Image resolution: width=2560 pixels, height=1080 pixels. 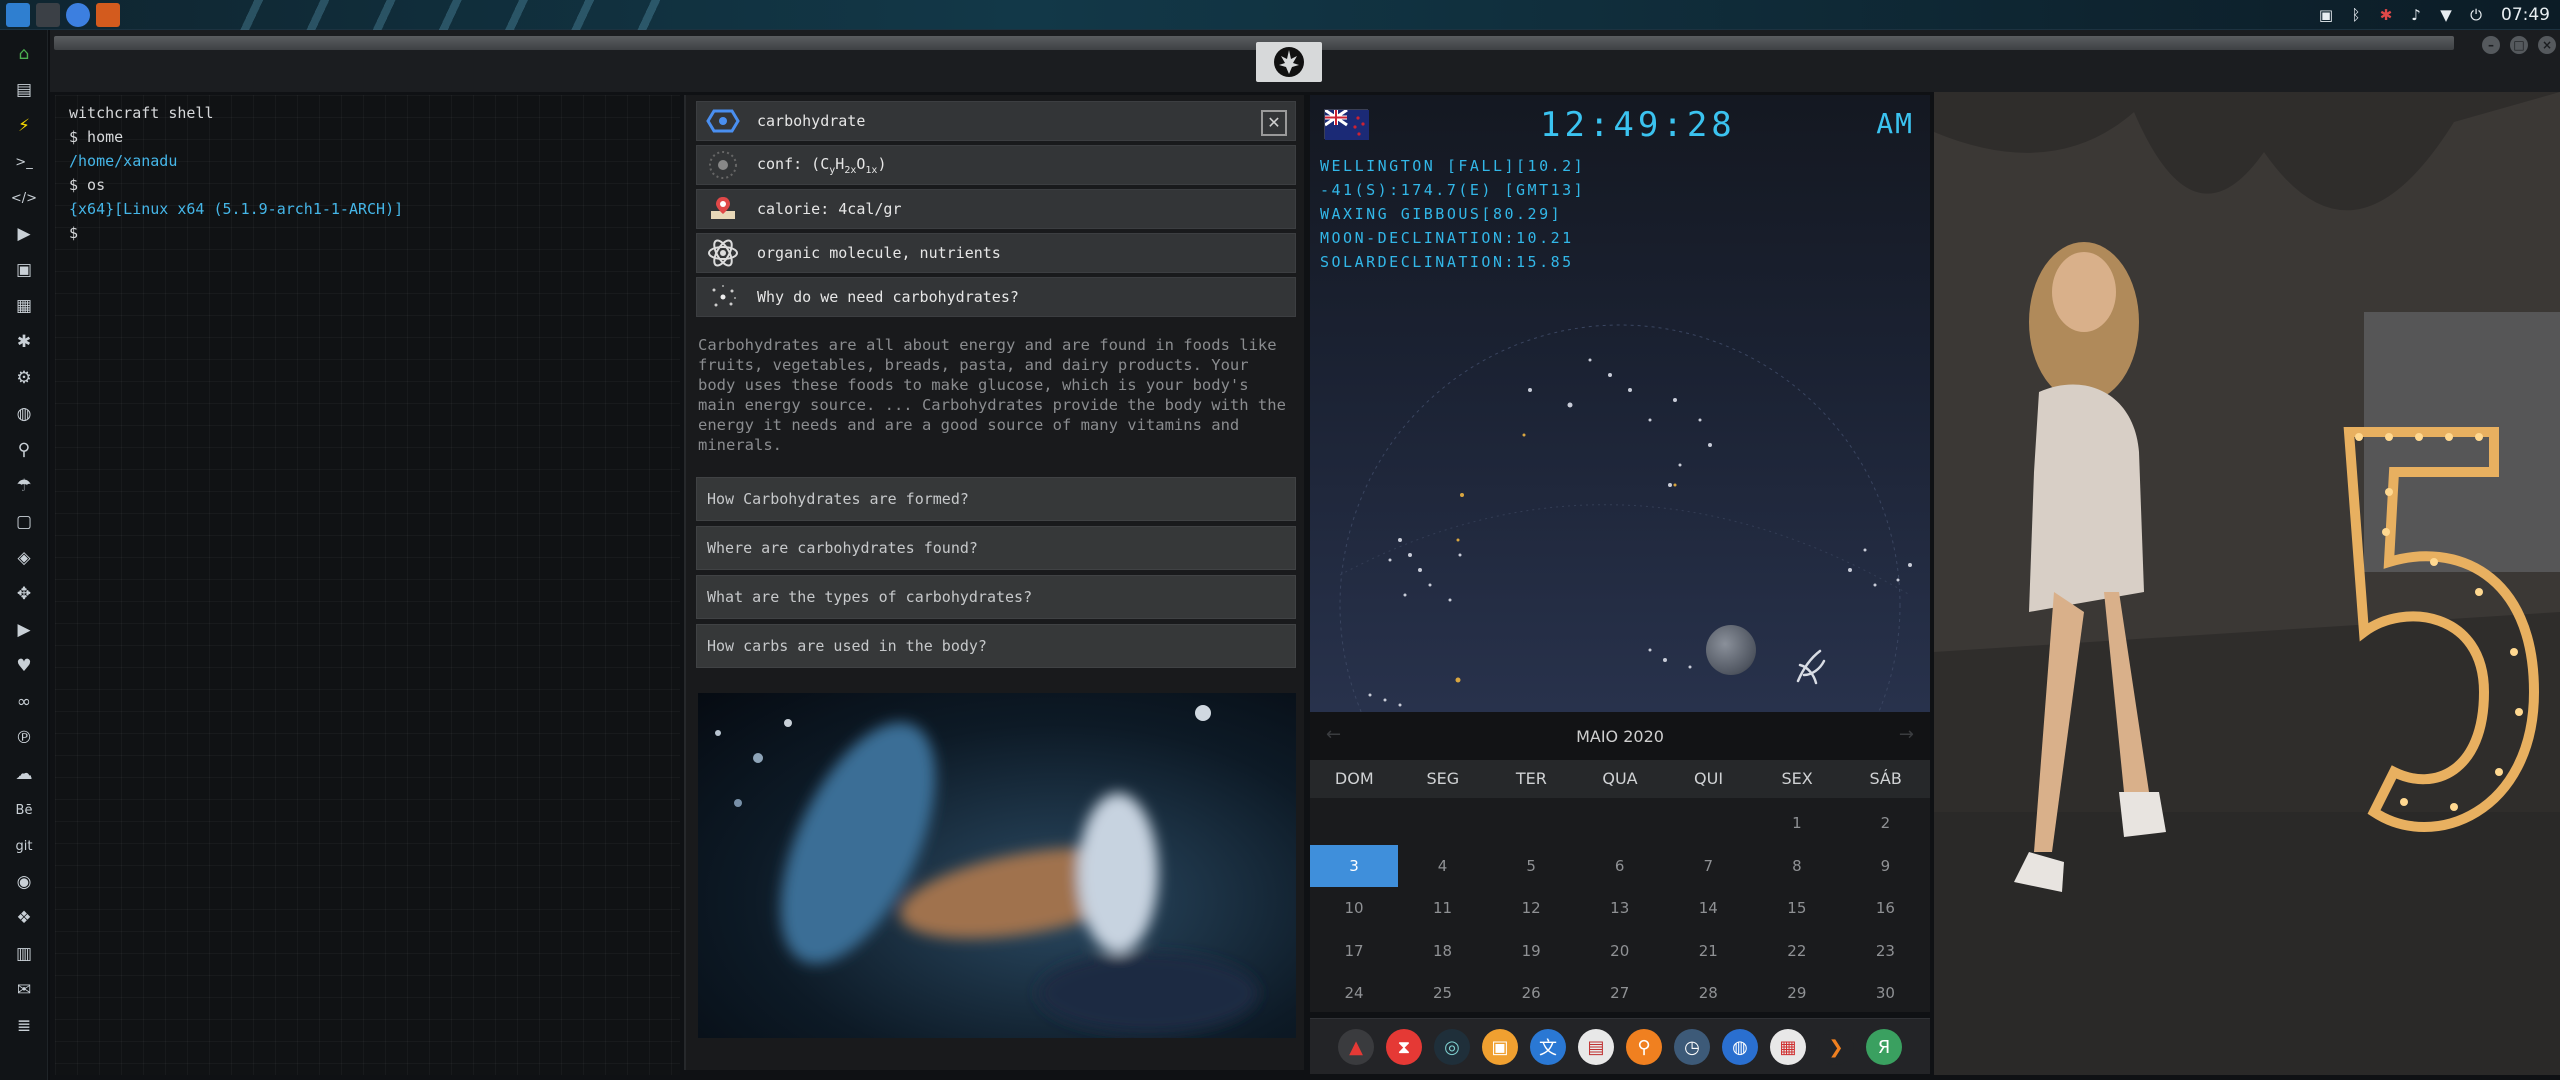 What do you see at coordinates (1531, 993) in the screenshot?
I see `calendar-day: 26` at bounding box center [1531, 993].